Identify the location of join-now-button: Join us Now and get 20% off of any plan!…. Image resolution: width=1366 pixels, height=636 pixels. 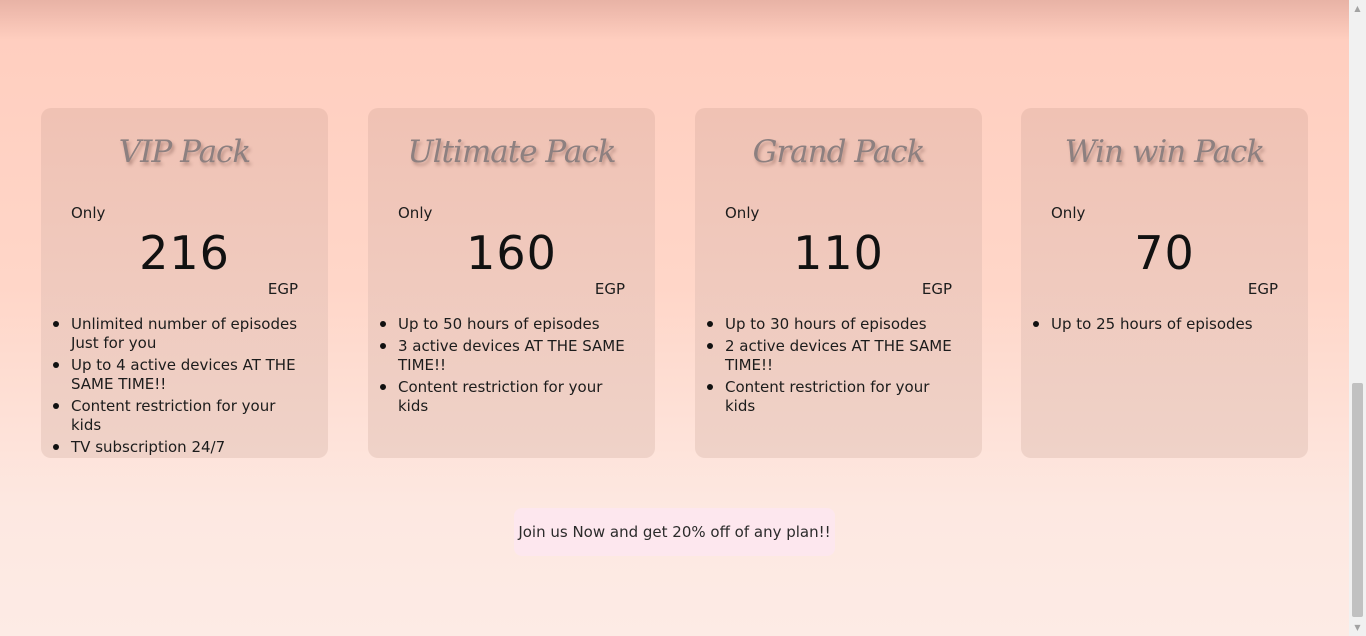
(674, 532).